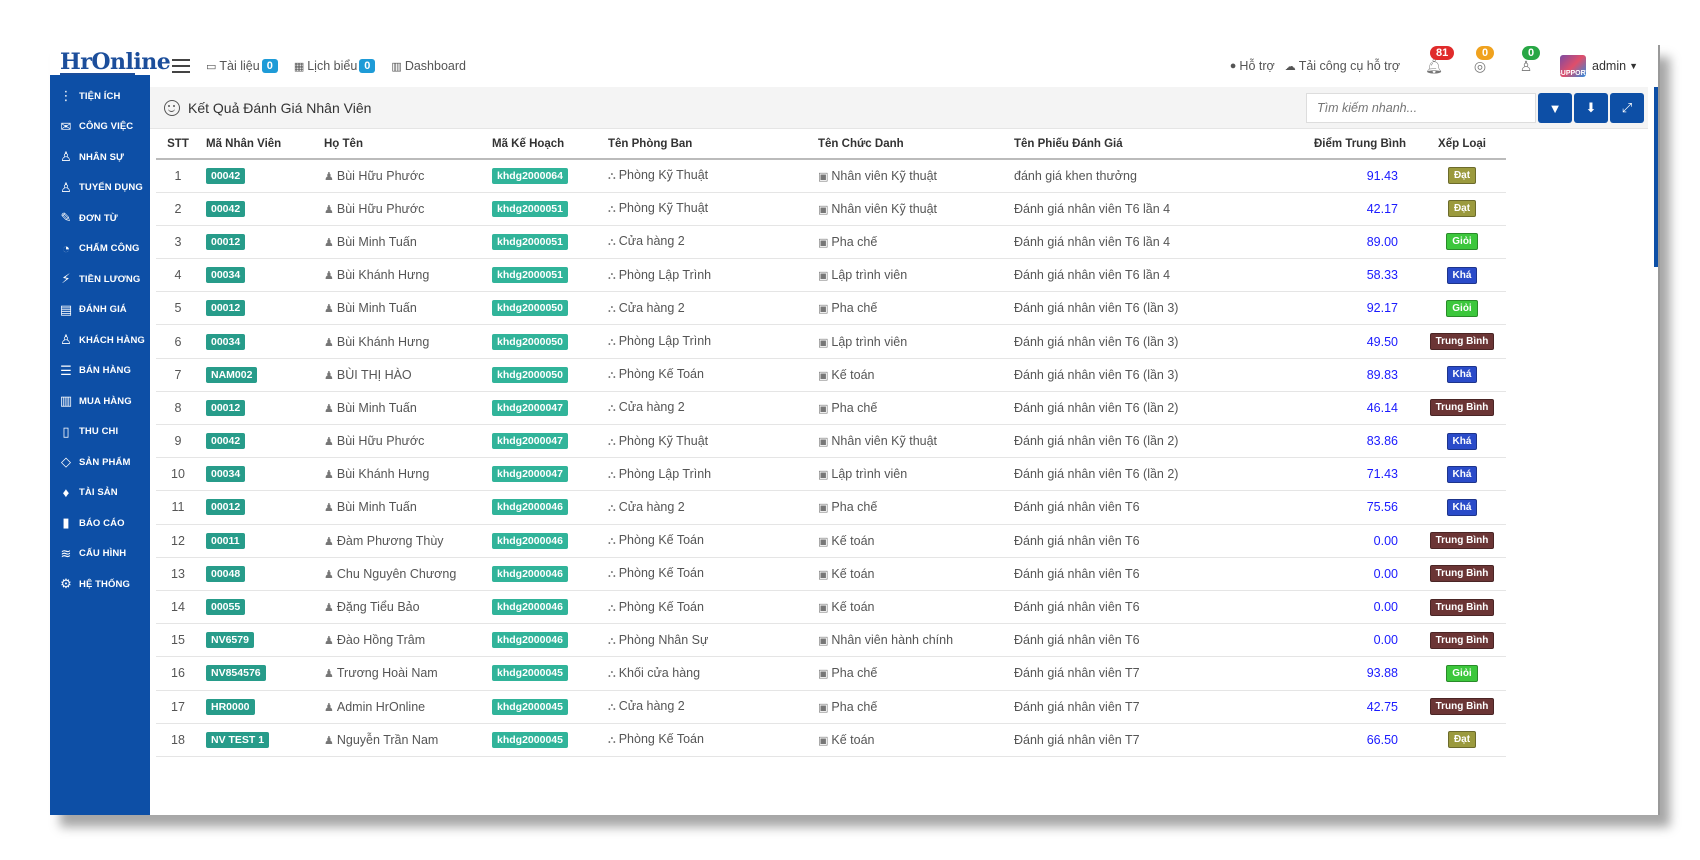  Describe the element at coordinates (1555, 108) in the screenshot. I see `filter-button: ▼` at that location.